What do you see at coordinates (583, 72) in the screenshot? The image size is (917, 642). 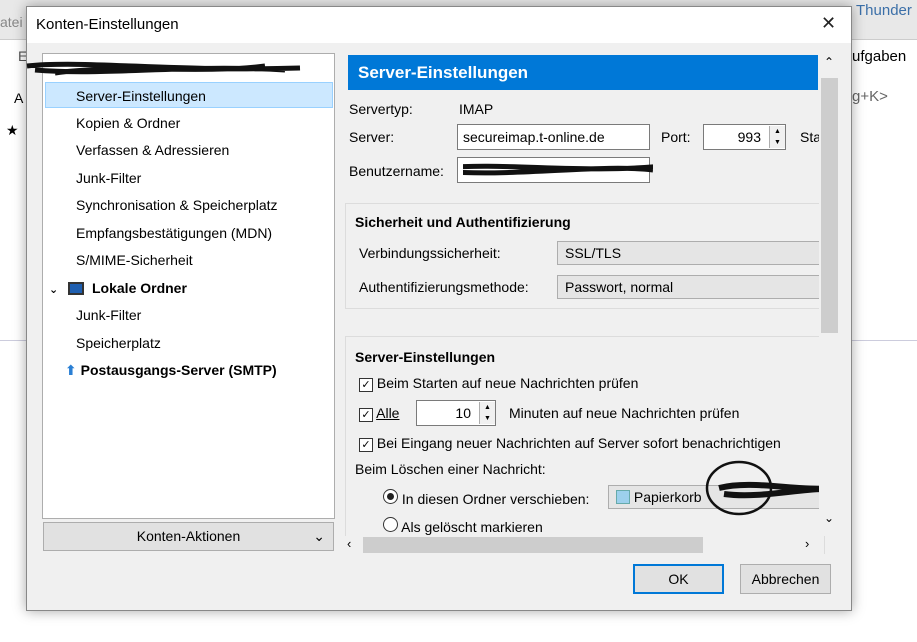 I see `panel-header: Server-Einstellungen` at bounding box center [583, 72].